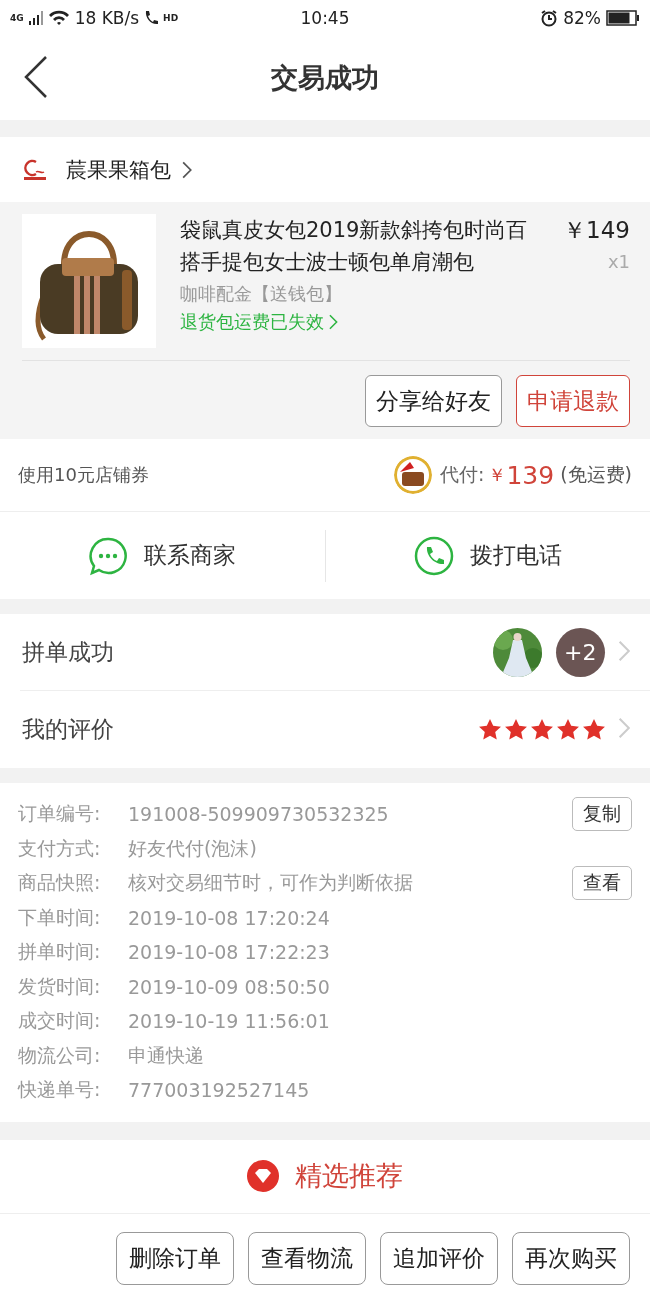 Image resolution: width=650 pixels, height=1300 pixels. Describe the element at coordinates (36, 77) in the screenshot. I see `back-icon` at that location.